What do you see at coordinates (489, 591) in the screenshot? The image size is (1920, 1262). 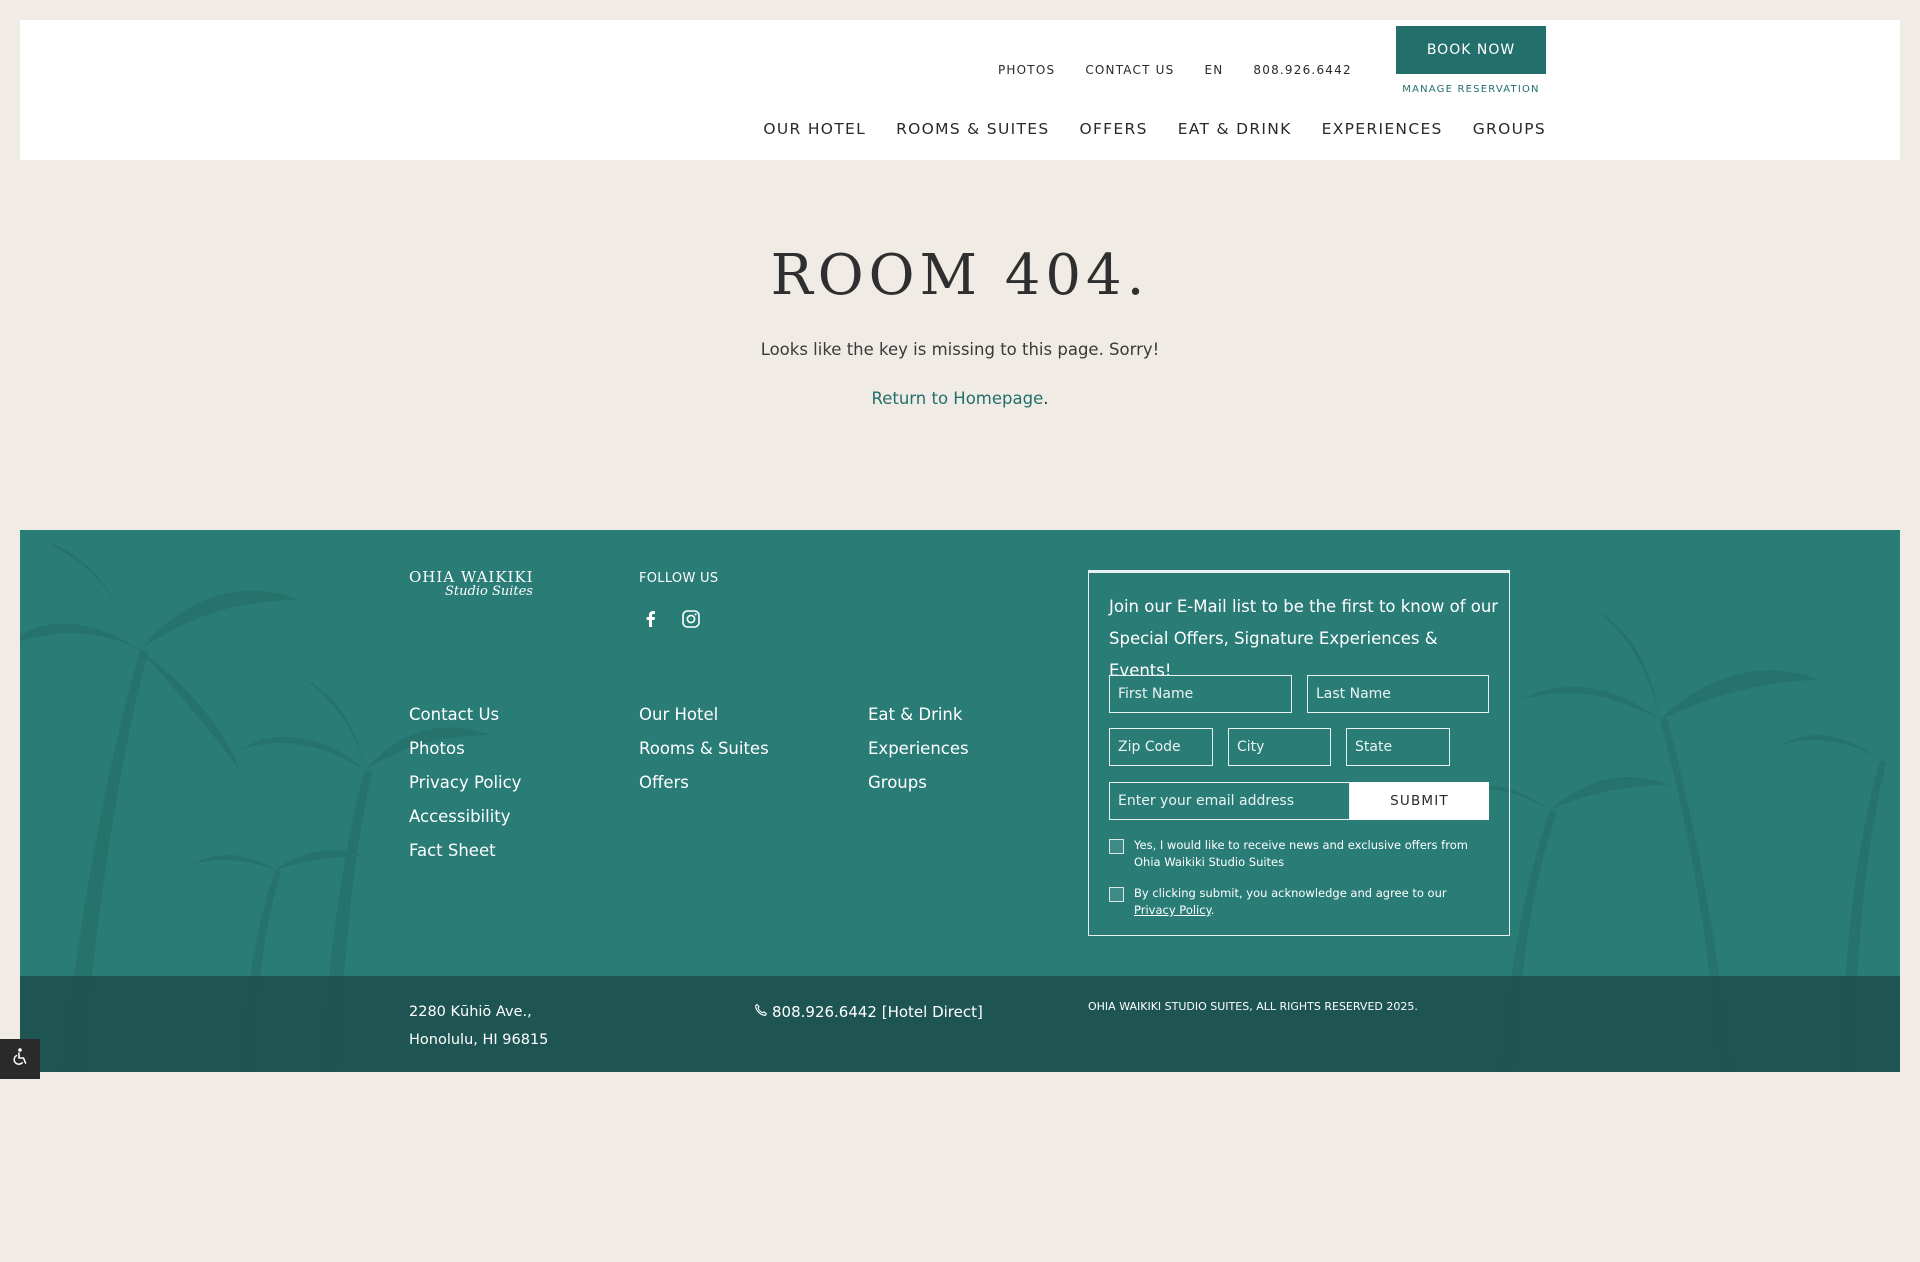 I see `logo-line2: Studio Suites` at bounding box center [489, 591].